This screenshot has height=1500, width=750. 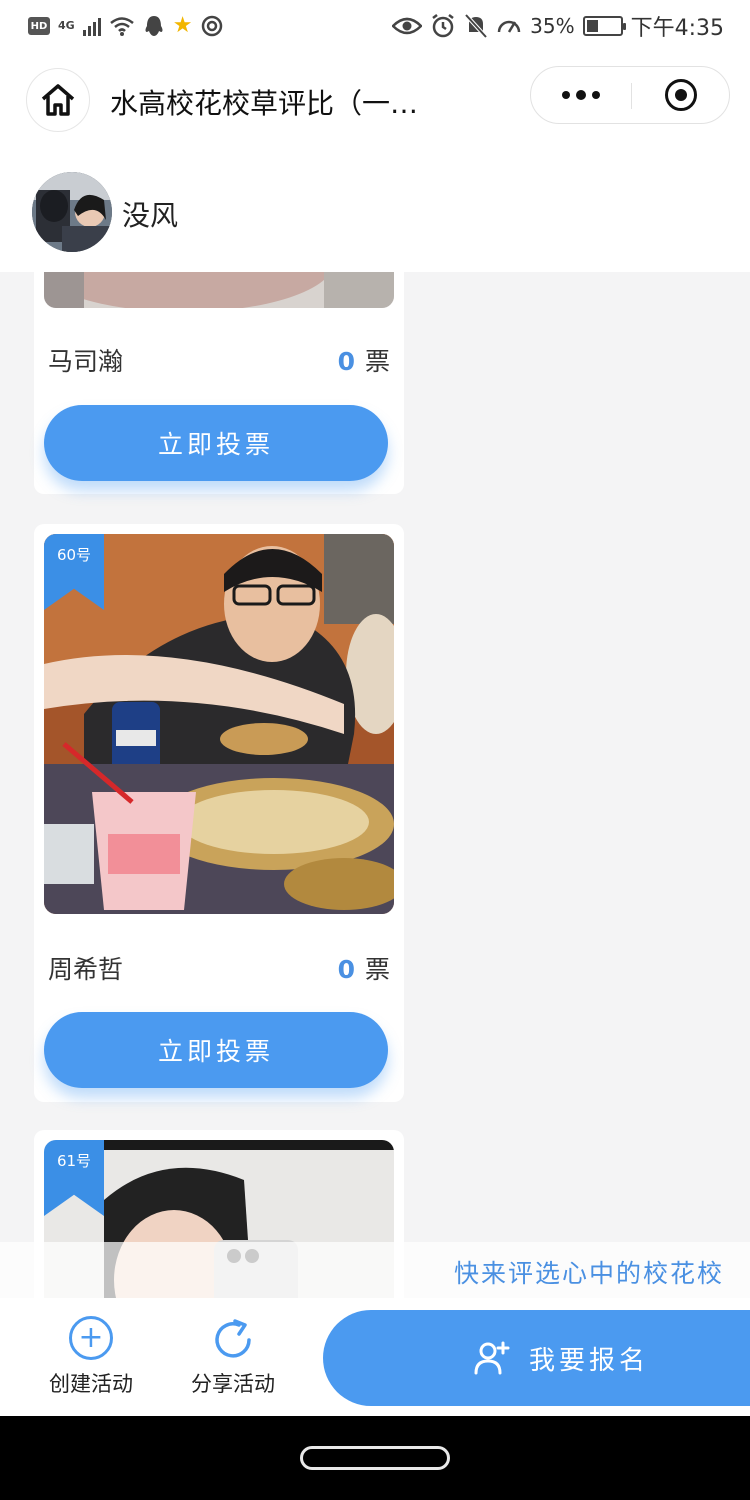 I want to click on marquee-text: 快来评选心中的校花校, so click(x=589, y=1273).